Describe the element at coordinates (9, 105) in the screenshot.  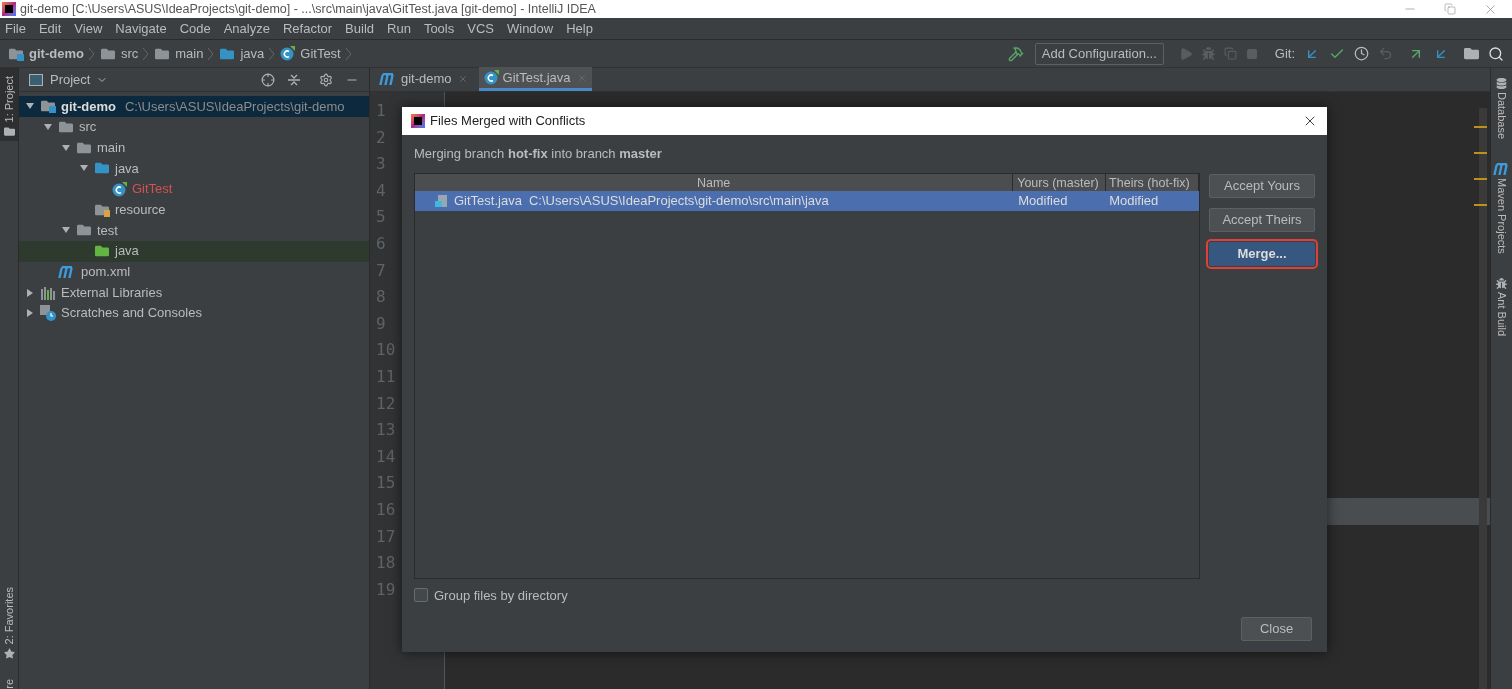
I see `project-tool-tab: 1: Project` at that location.